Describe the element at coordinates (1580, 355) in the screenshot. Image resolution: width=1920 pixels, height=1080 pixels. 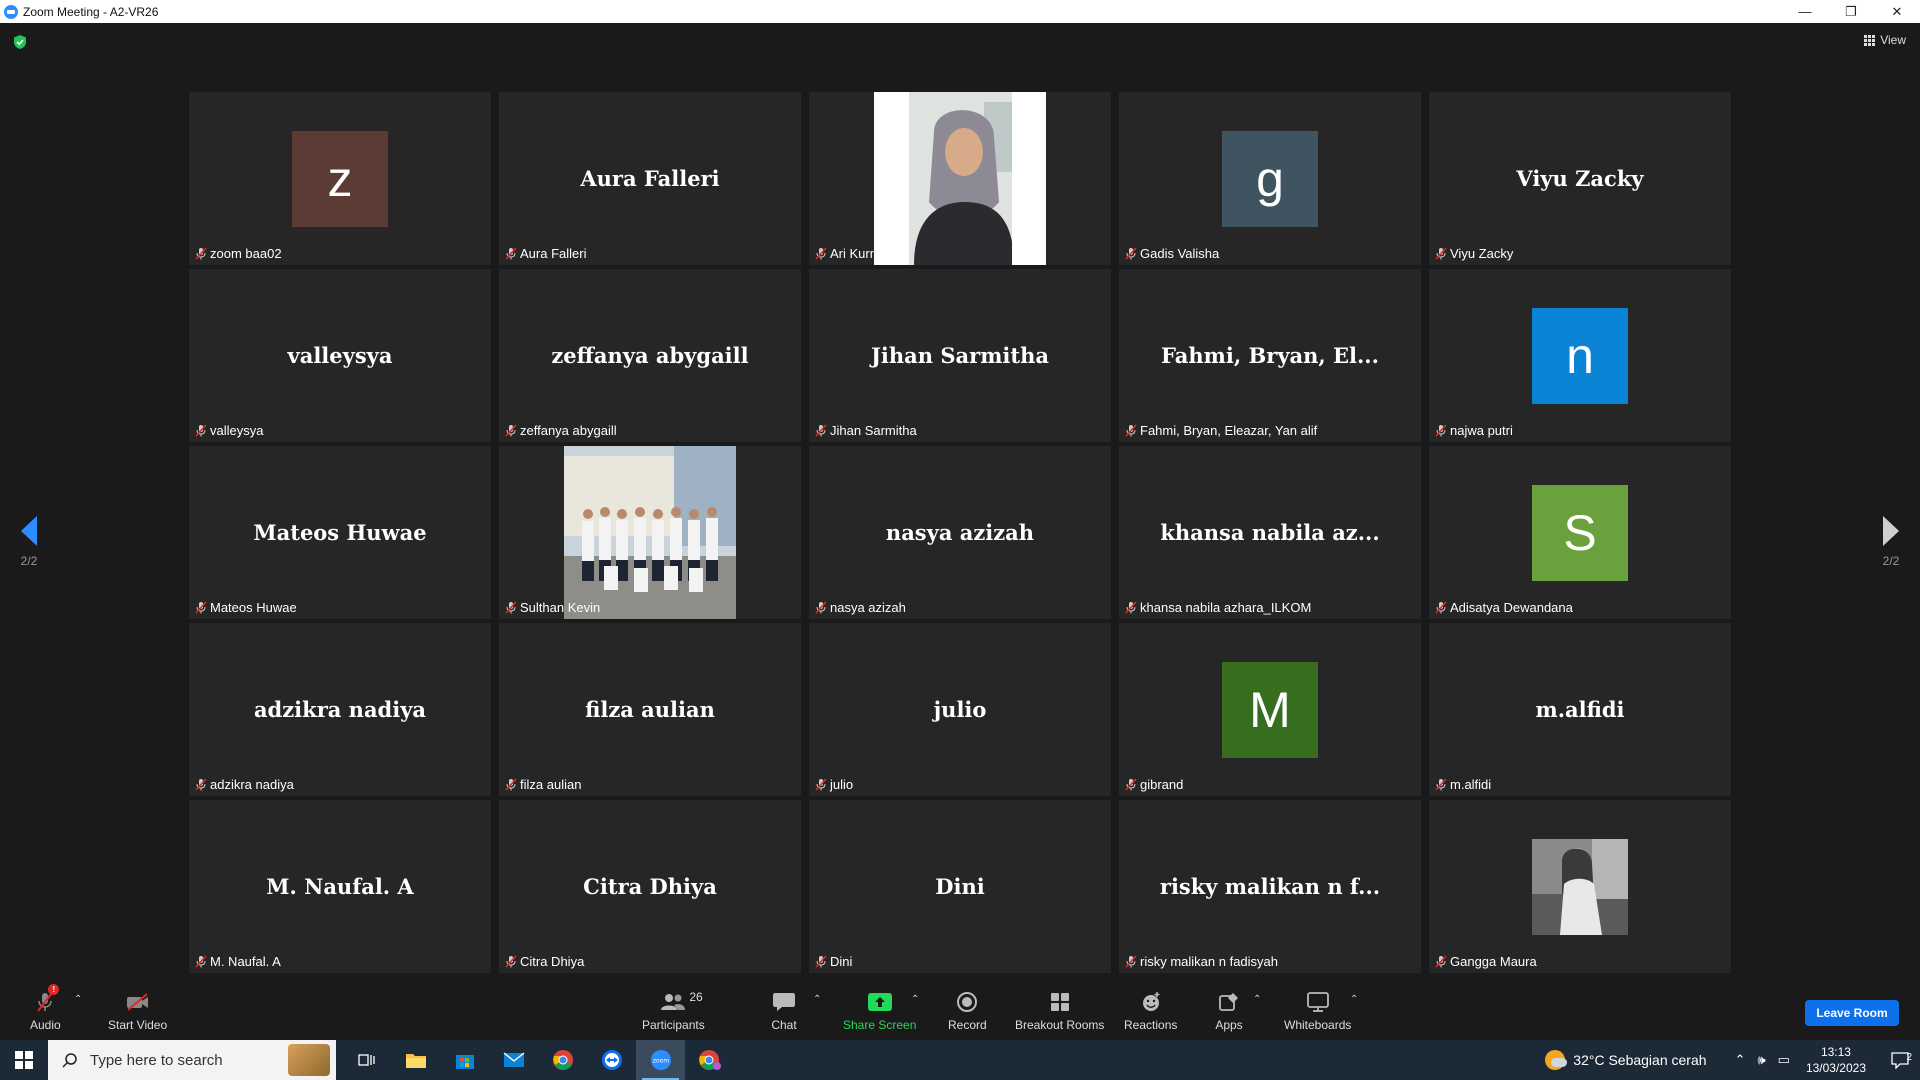
I see `participant-tile: n najwa putri` at that location.